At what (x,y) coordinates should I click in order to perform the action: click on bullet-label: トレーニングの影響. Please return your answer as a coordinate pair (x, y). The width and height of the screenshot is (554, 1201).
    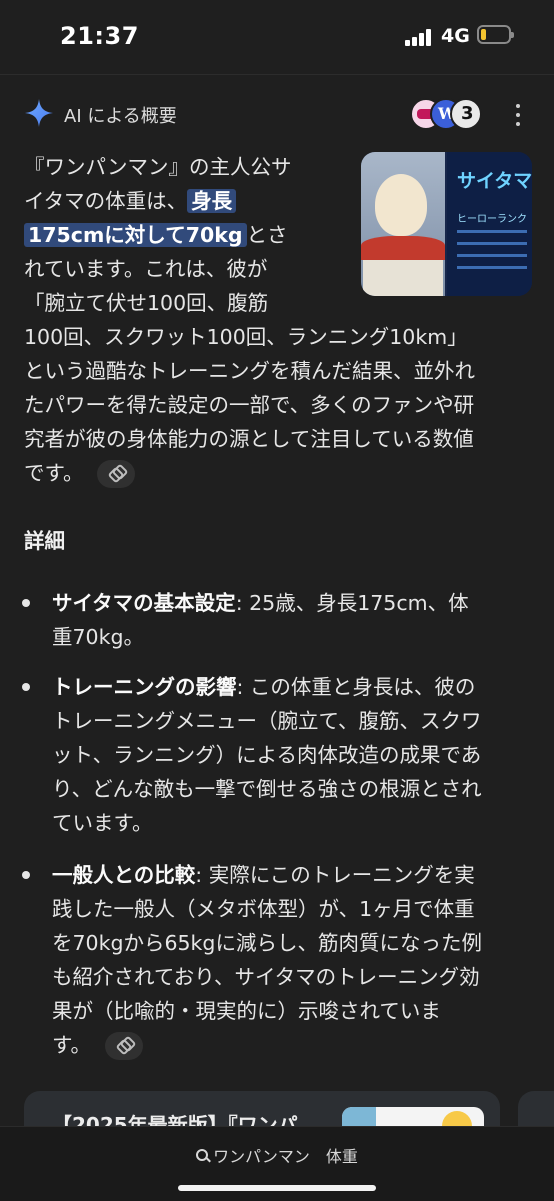
    Looking at the image, I should click on (144, 687).